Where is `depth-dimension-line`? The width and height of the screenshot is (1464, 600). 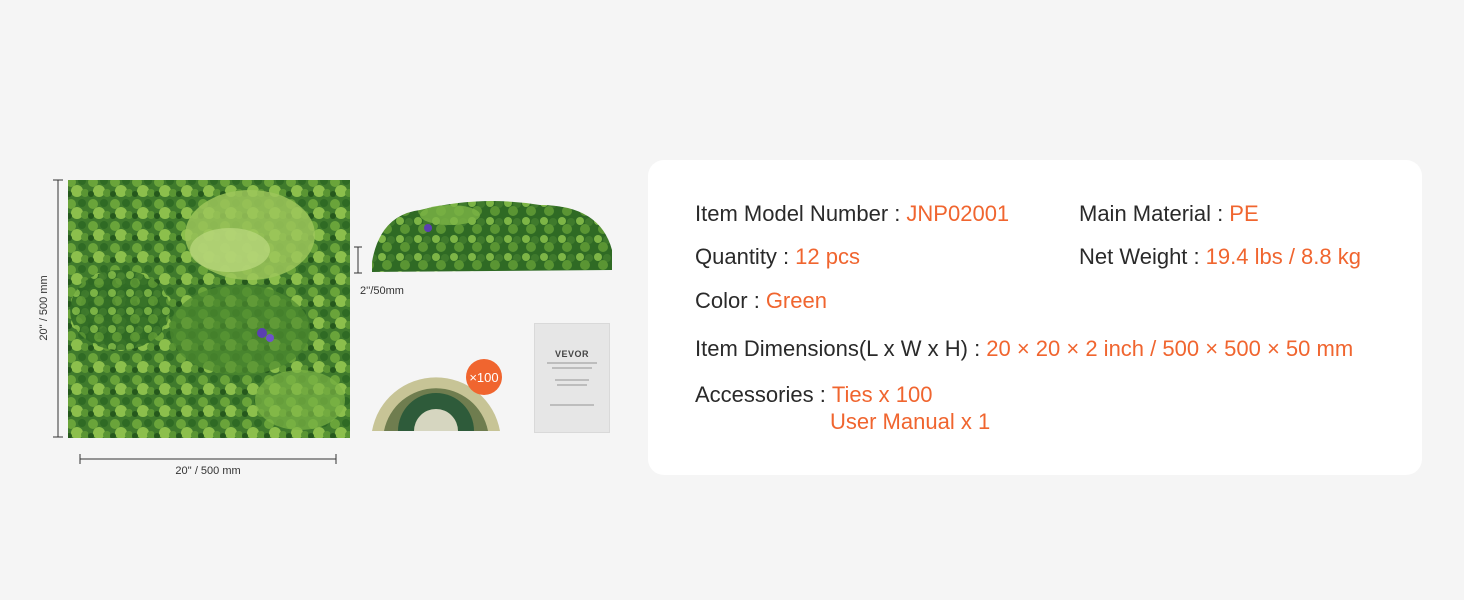 depth-dimension-line is located at coordinates (358, 260).